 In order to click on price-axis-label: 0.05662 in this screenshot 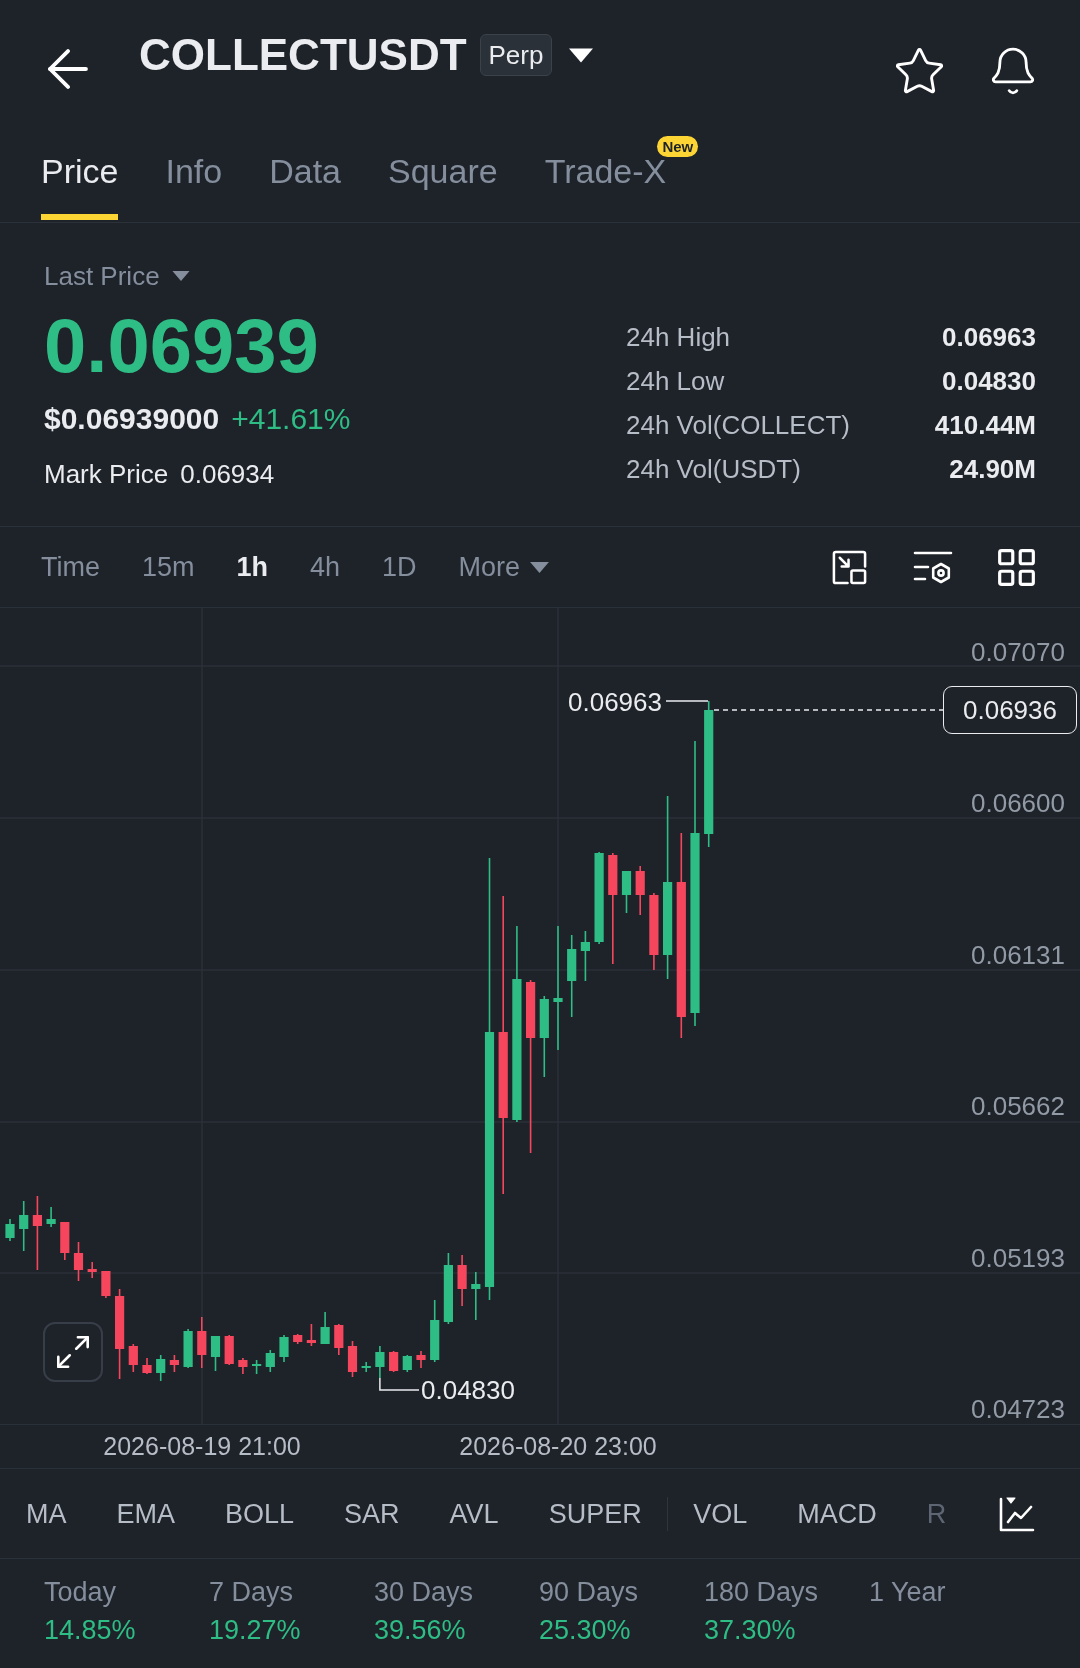, I will do `click(1018, 1106)`.